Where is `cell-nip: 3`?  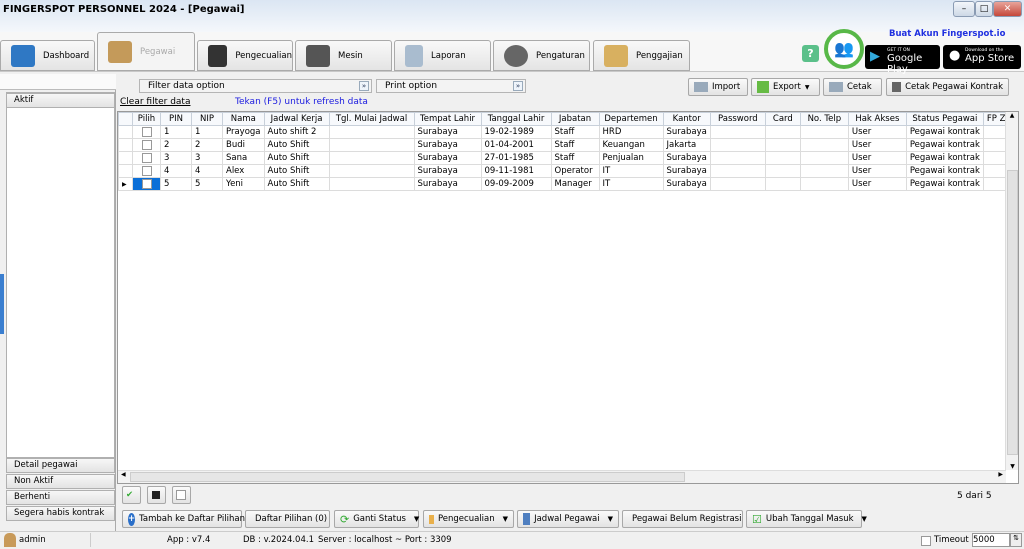 cell-nip: 3 is located at coordinates (207, 158).